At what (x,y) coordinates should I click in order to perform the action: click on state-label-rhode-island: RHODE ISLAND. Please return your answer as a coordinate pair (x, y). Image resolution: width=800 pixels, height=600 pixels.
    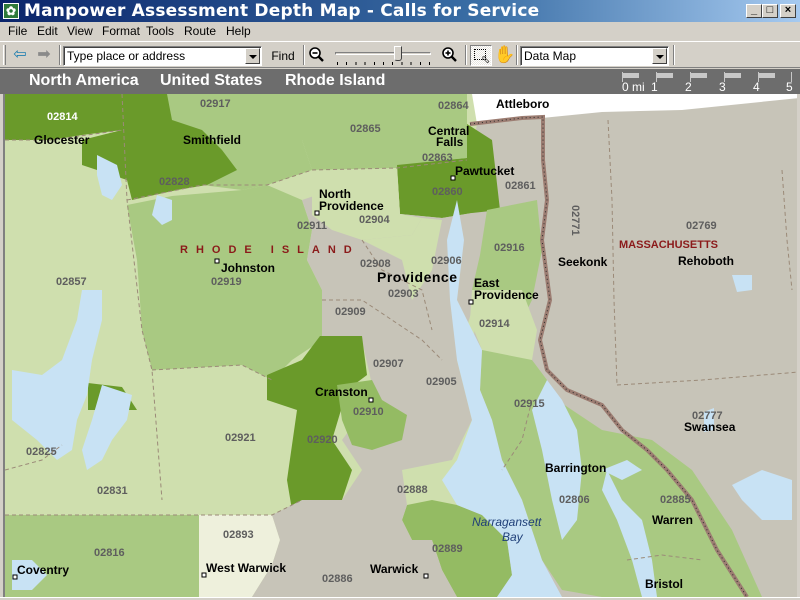
    Looking at the image, I should click on (270, 250).